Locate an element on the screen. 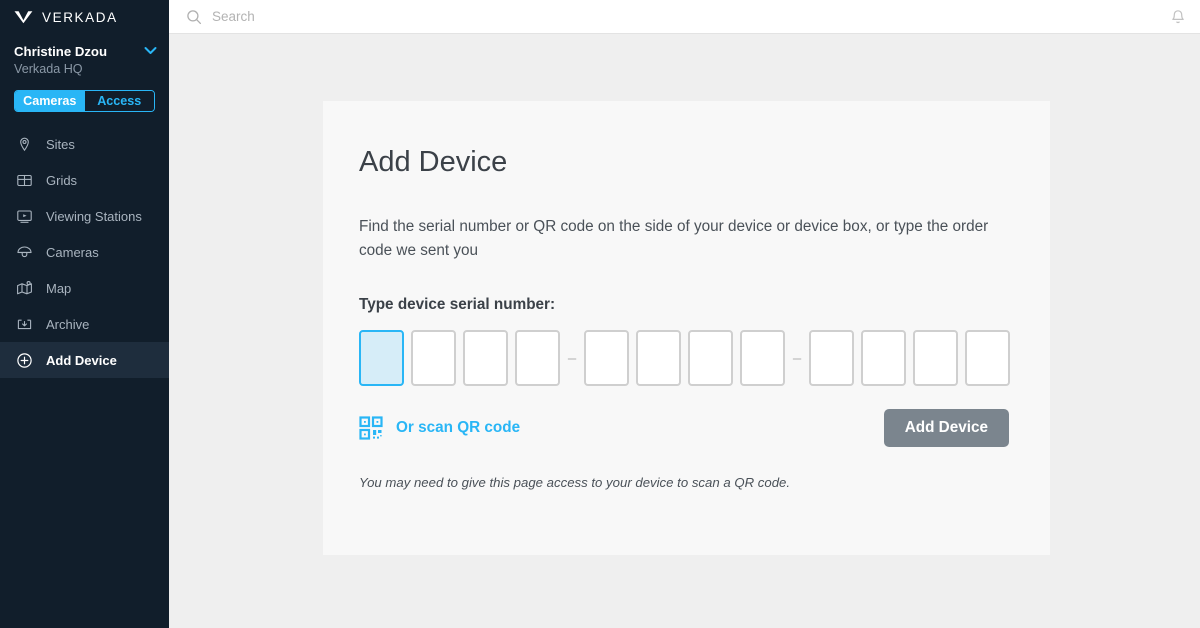  page-title: Add Device is located at coordinates (433, 162).